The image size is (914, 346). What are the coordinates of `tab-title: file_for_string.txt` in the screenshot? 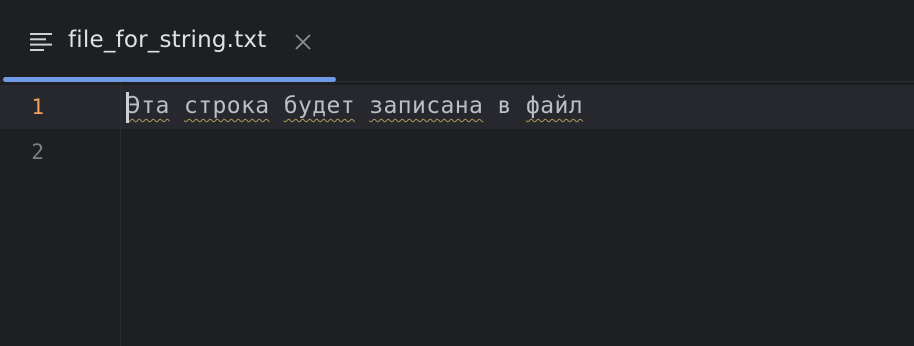 It's located at (167, 40).